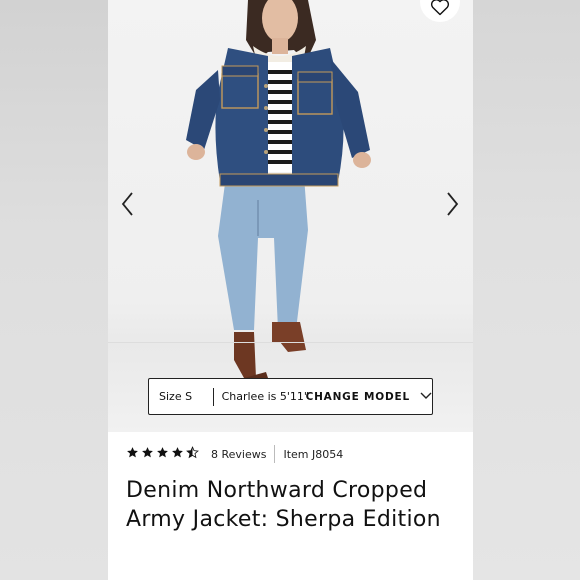  I want to click on chevron-left-icon, so click(128, 207).